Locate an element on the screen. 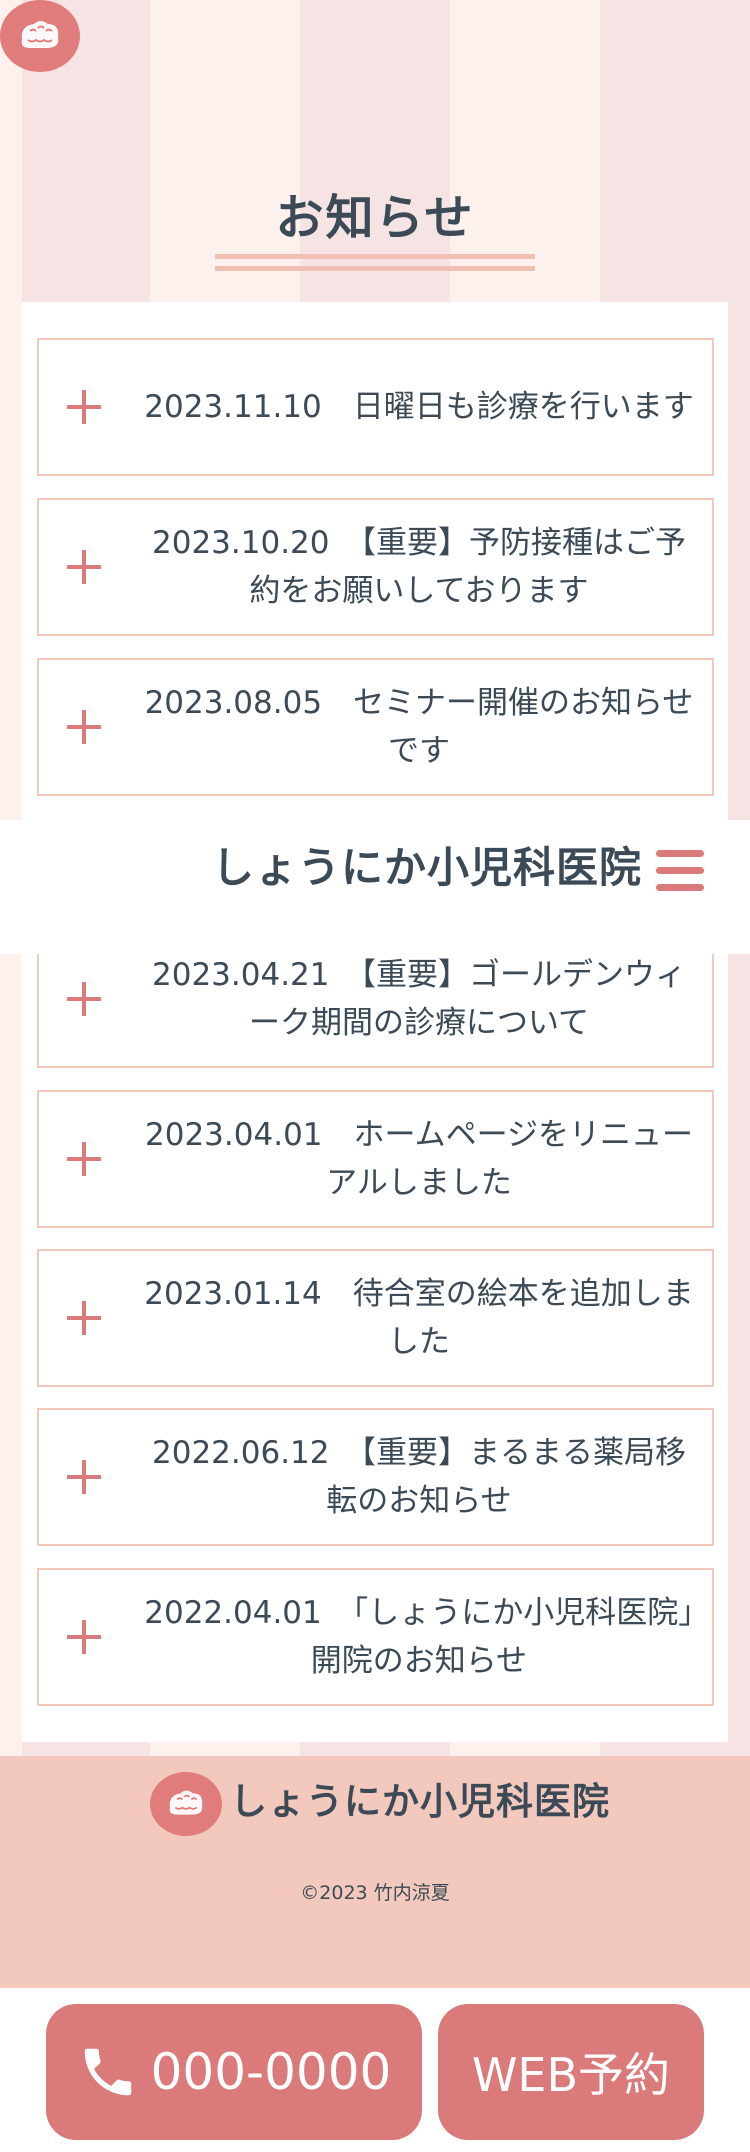 This screenshot has width=750, height=2152. phone-call-button: 000-0000 is located at coordinates (234, 2072).